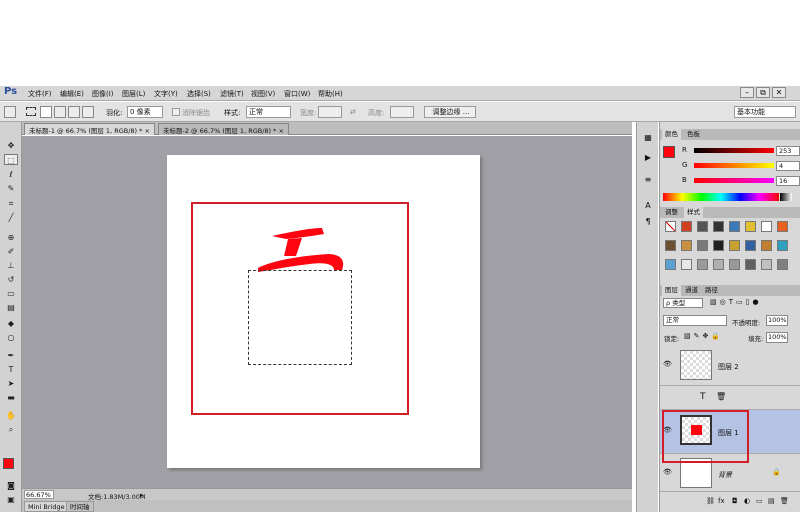  What do you see at coordinates (11, 251) in the screenshot?
I see `brush-tool-icon: ✐` at bounding box center [11, 251].